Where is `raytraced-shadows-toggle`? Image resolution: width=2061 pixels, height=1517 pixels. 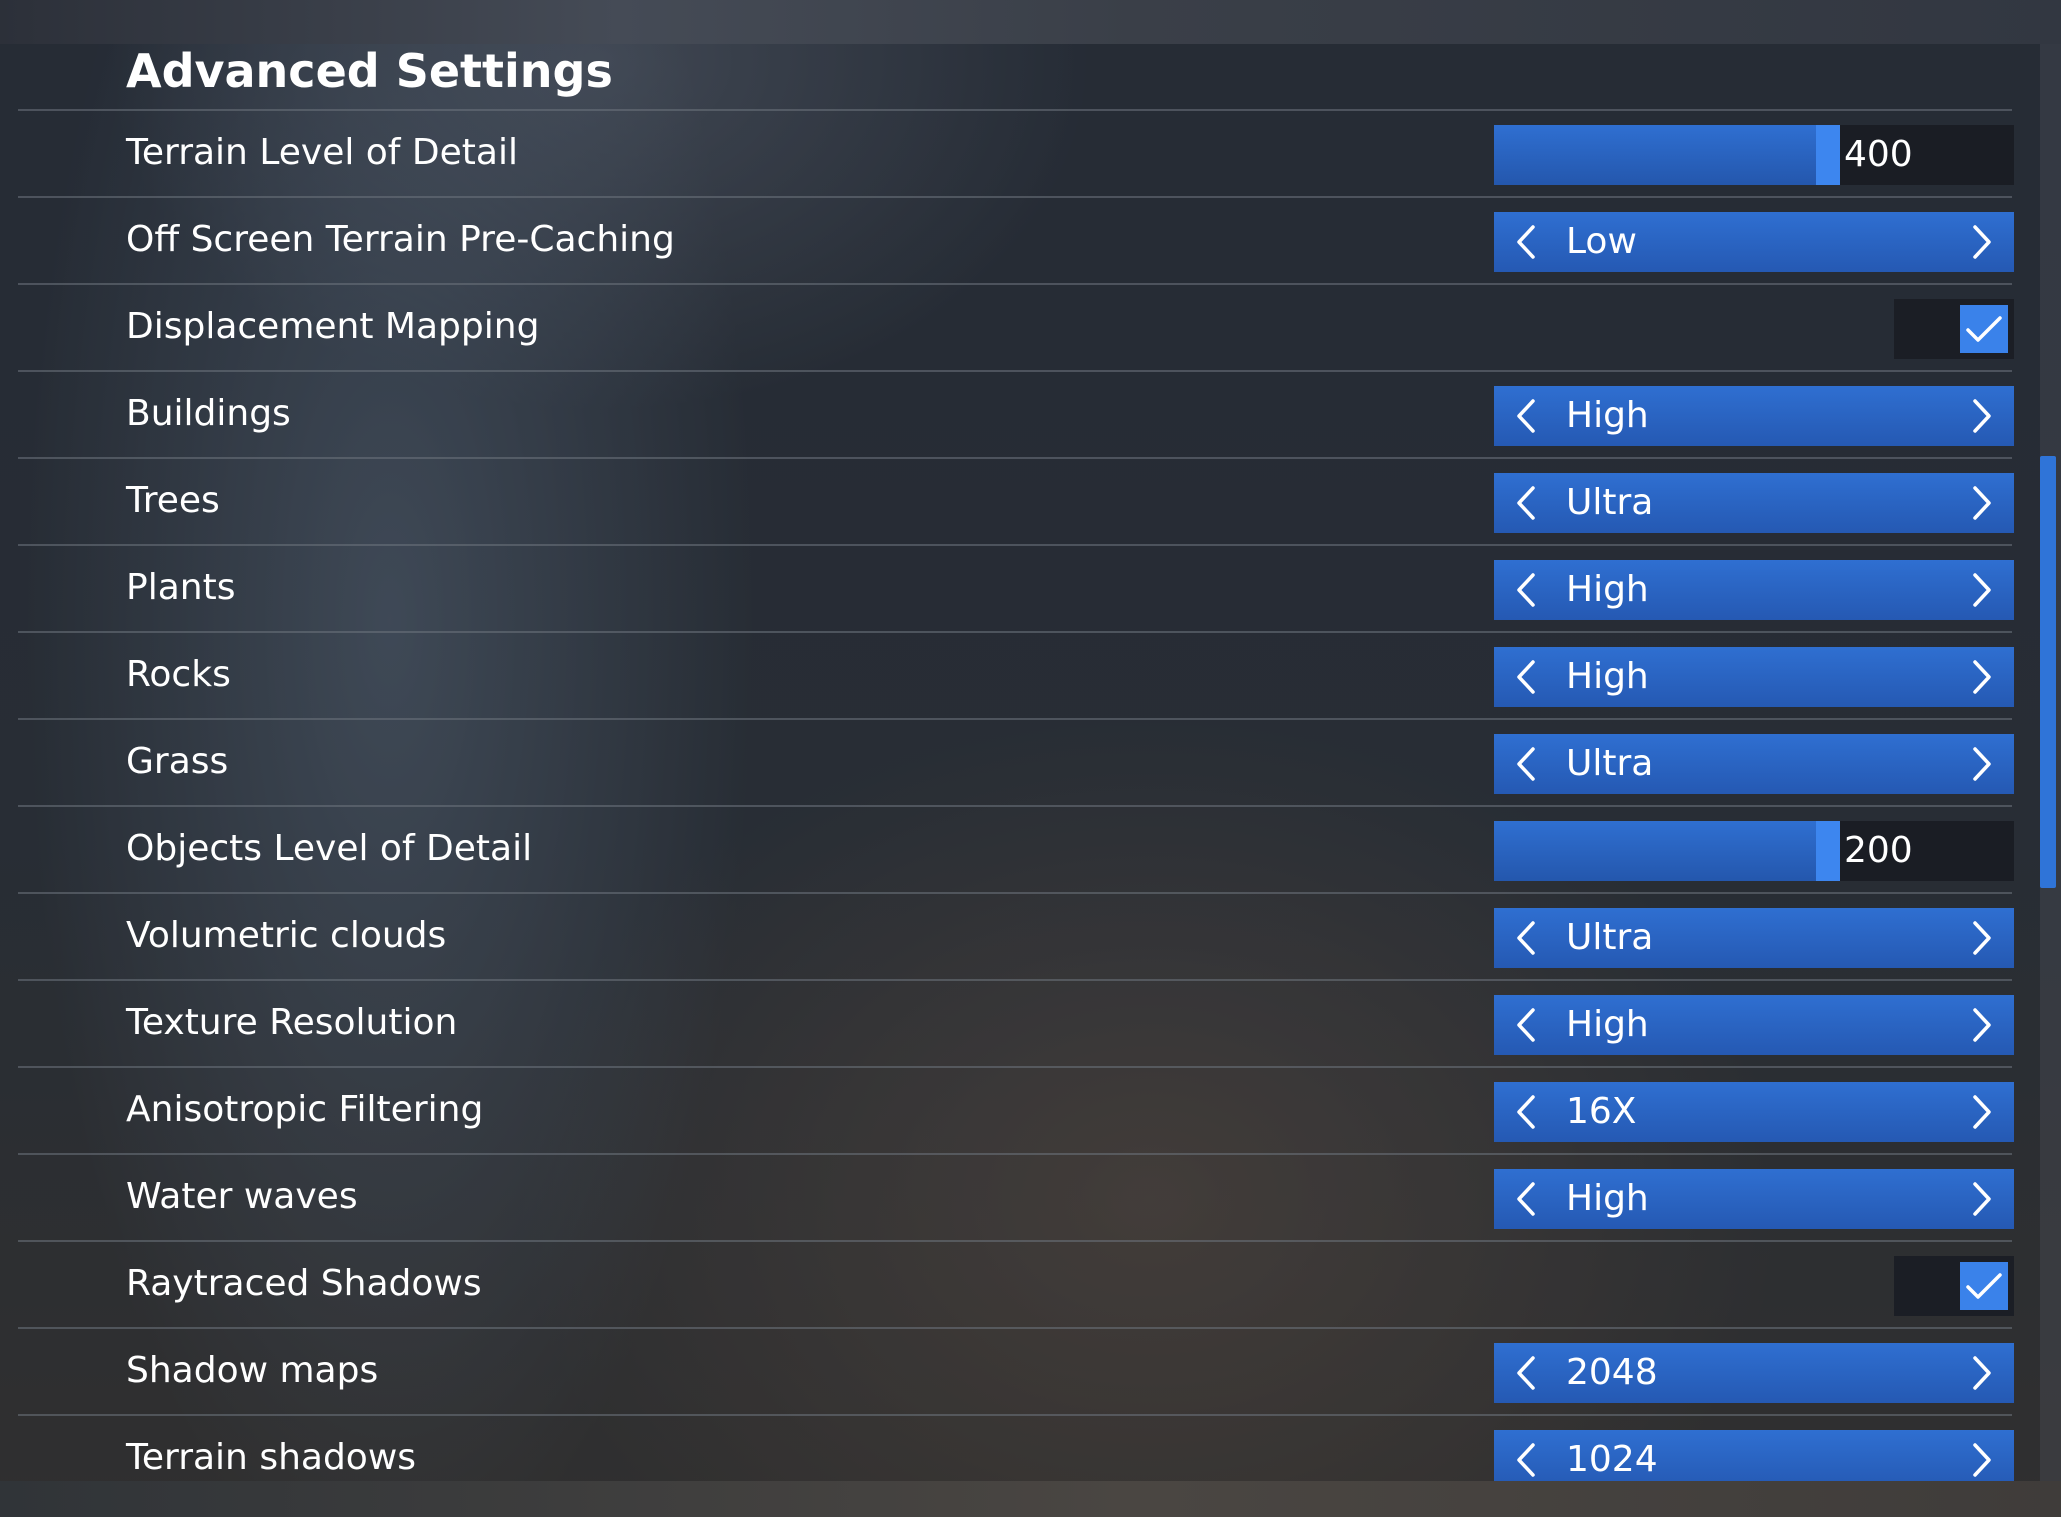 raytraced-shadows-toggle is located at coordinates (1954, 1286).